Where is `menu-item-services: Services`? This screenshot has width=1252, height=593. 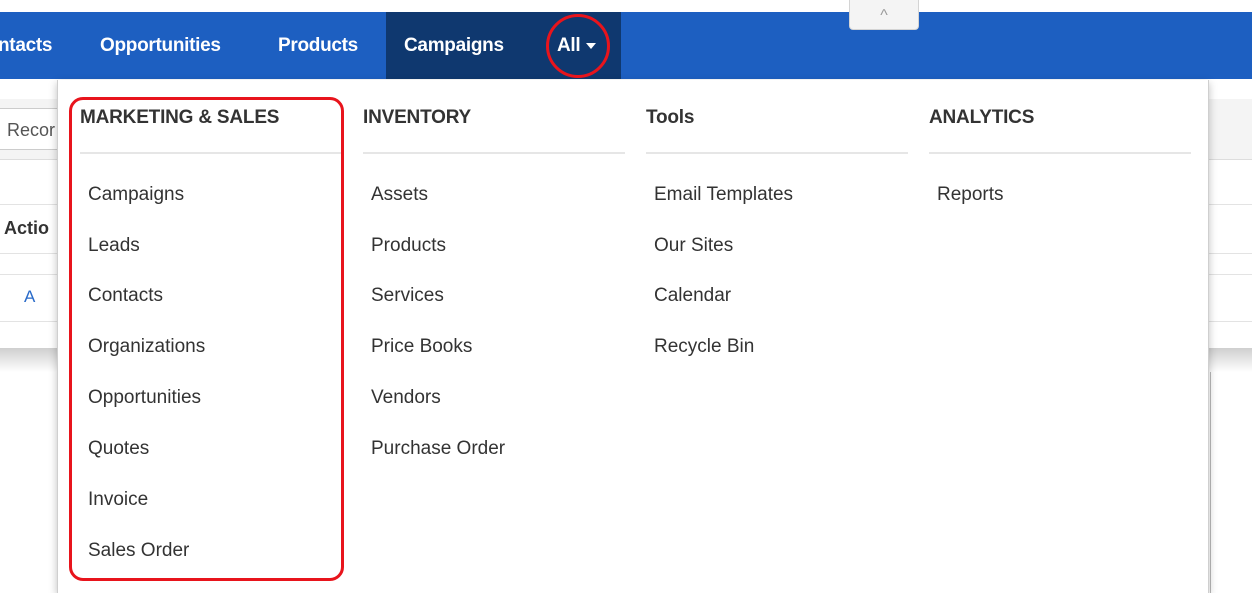 menu-item-services: Services is located at coordinates (407, 296).